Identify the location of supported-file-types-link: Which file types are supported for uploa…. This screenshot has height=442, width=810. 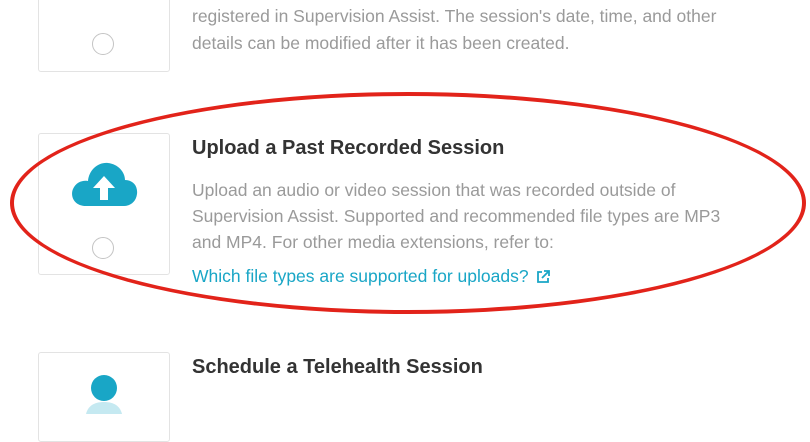
(371, 276).